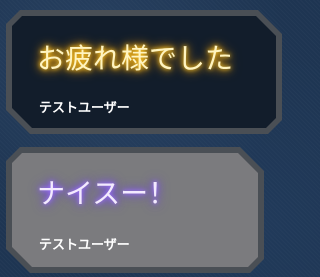 This screenshot has height=277, width=320. Describe the element at coordinates (135, 58) in the screenshot. I see `message-text: お疲れ様でした` at that location.